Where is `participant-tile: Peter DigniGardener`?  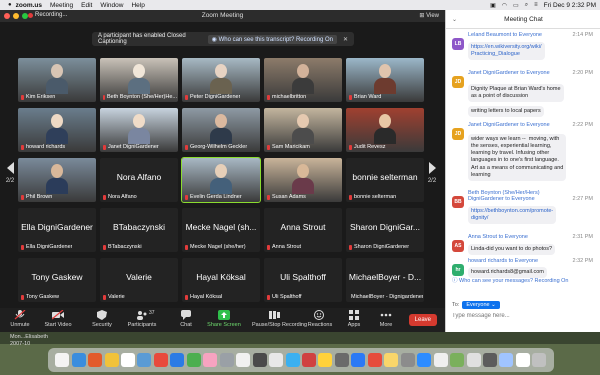 participant-tile: Peter DigniGardener is located at coordinates (221, 80).